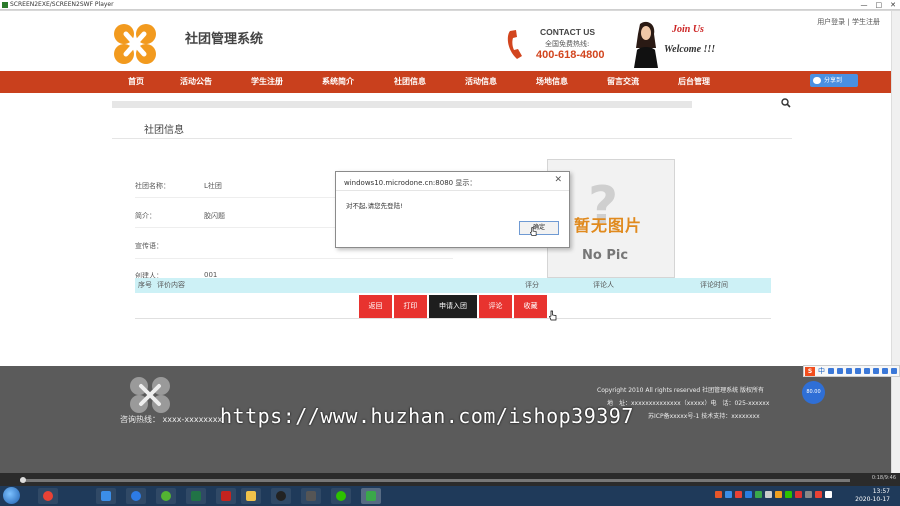  What do you see at coordinates (150, 395) in the screenshot?
I see `footer-logo-icon` at bounding box center [150, 395].